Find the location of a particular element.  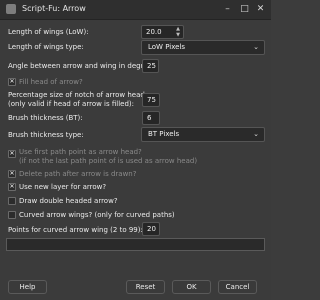

angle-value: 25 is located at coordinates (151, 66).